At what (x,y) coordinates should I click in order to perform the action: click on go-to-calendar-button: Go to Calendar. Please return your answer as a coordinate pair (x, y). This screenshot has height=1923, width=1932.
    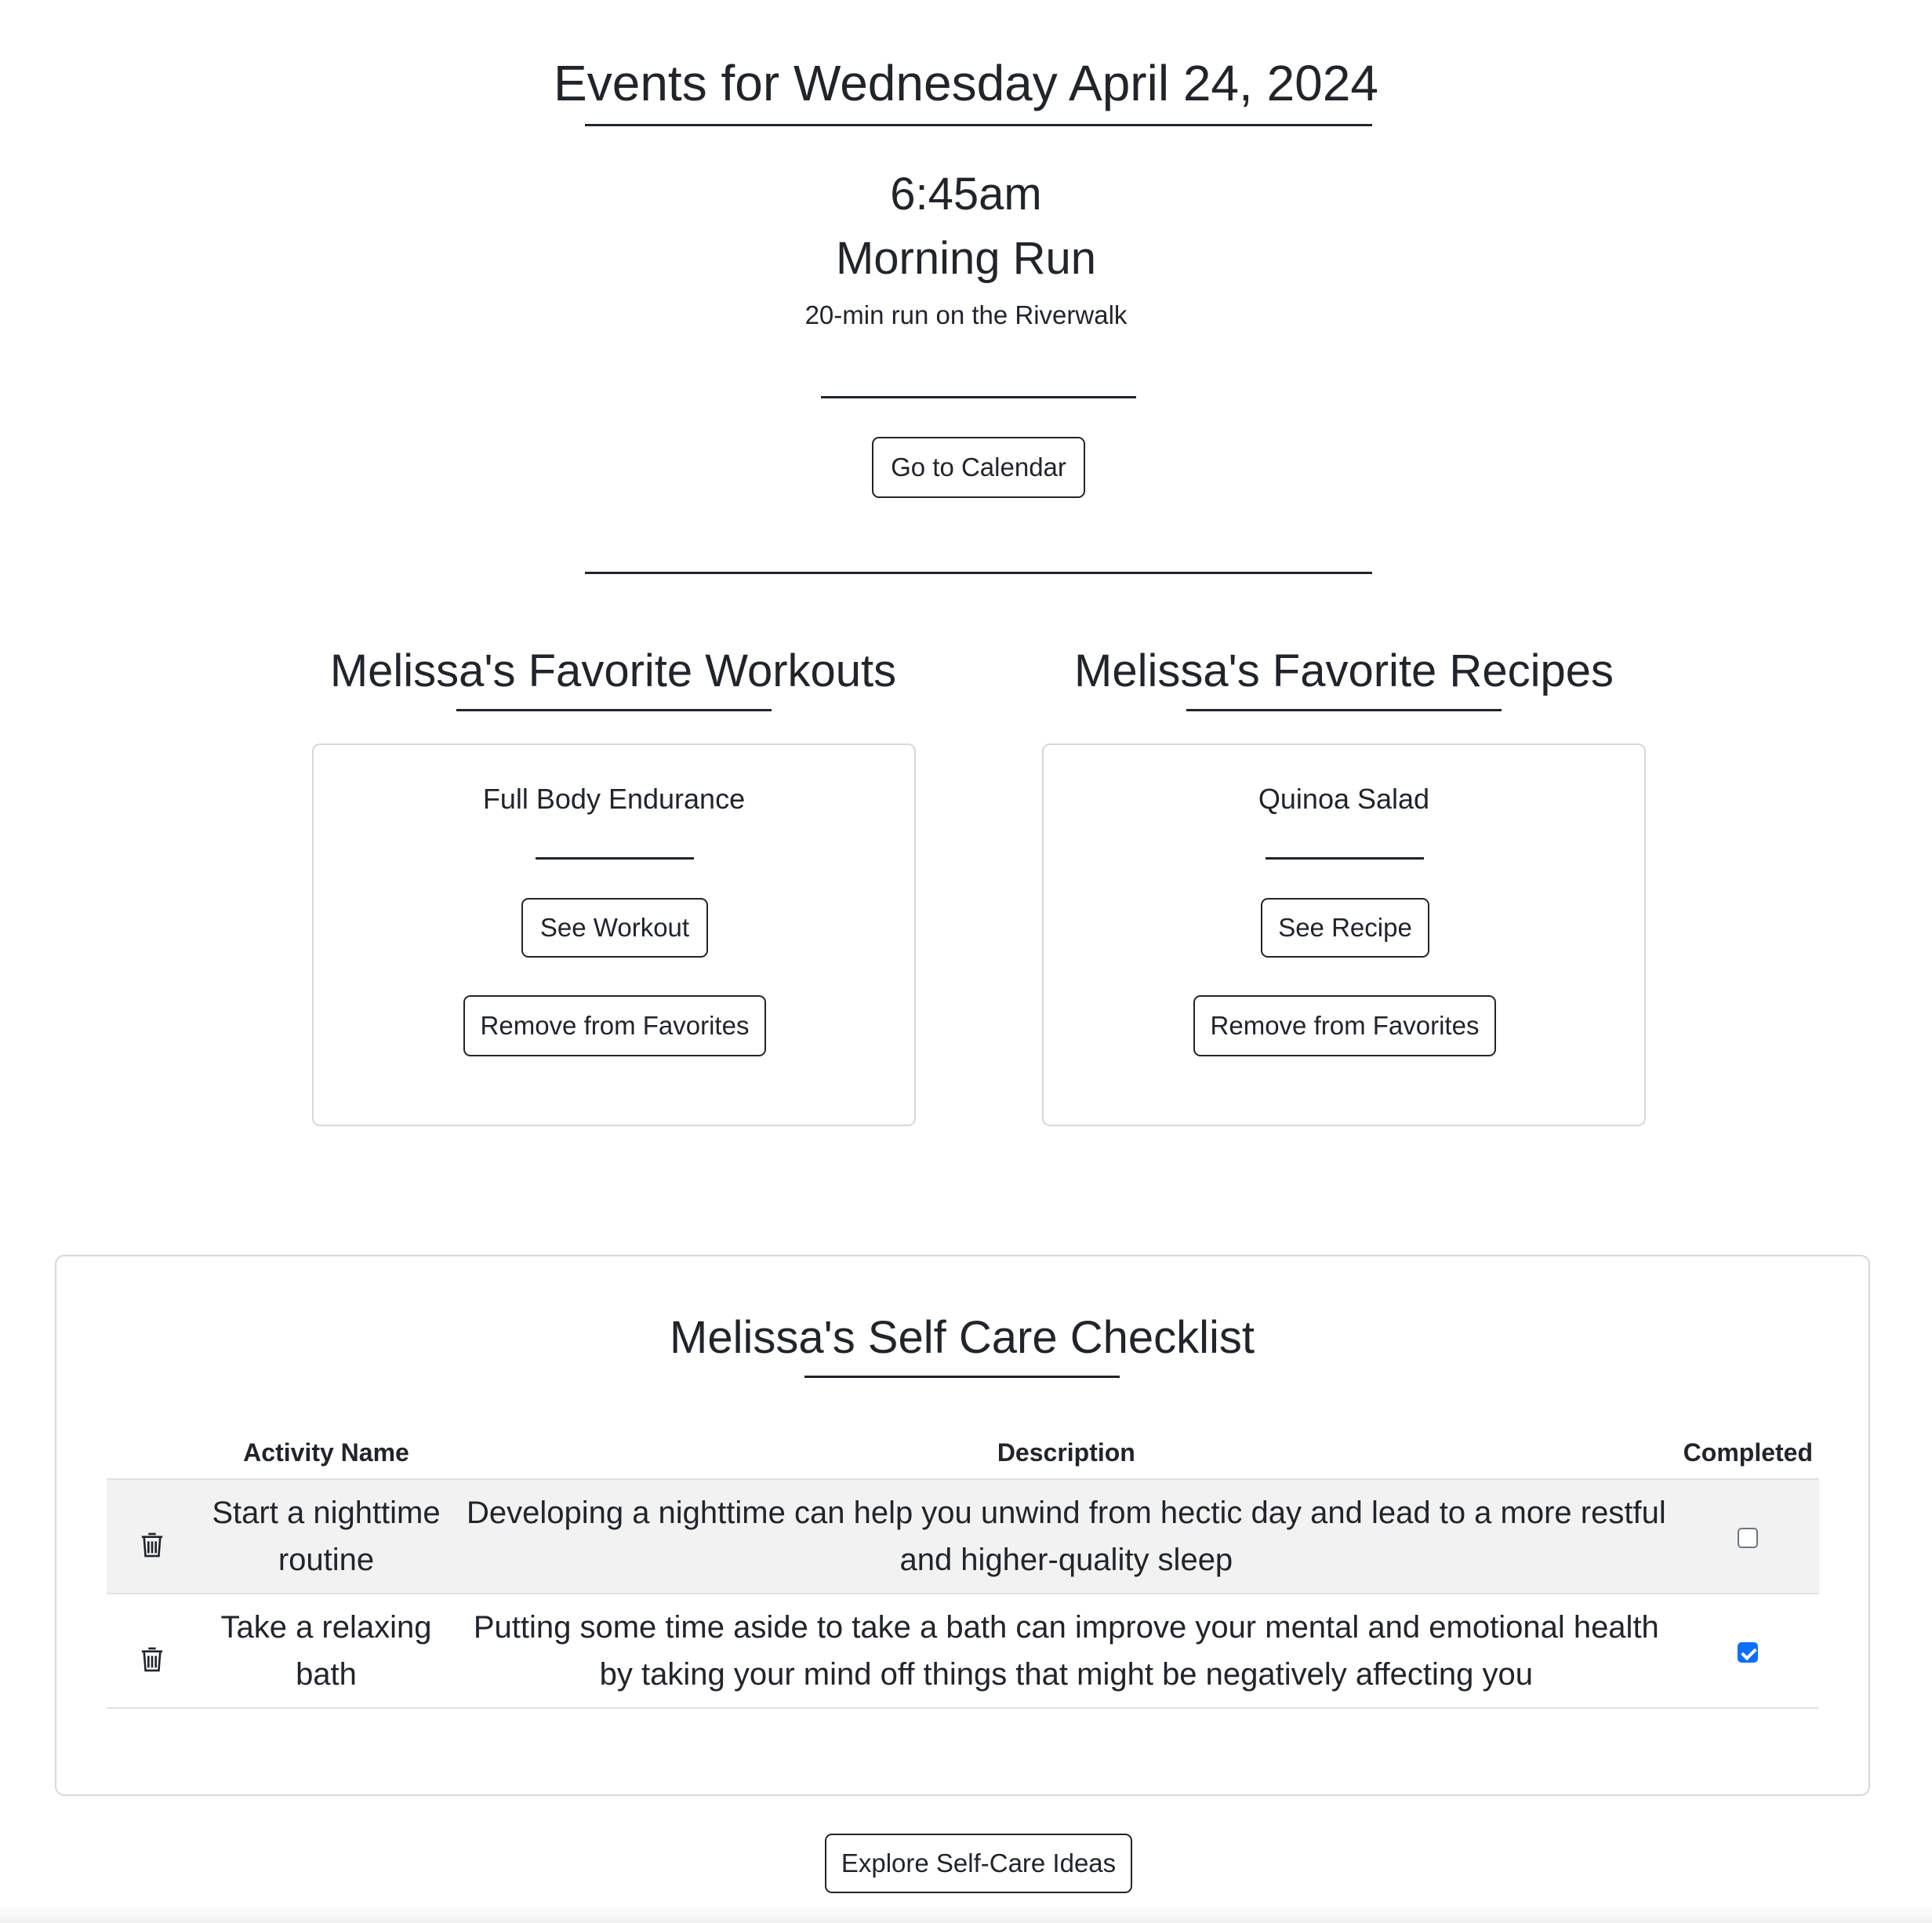
    Looking at the image, I should click on (978, 468).